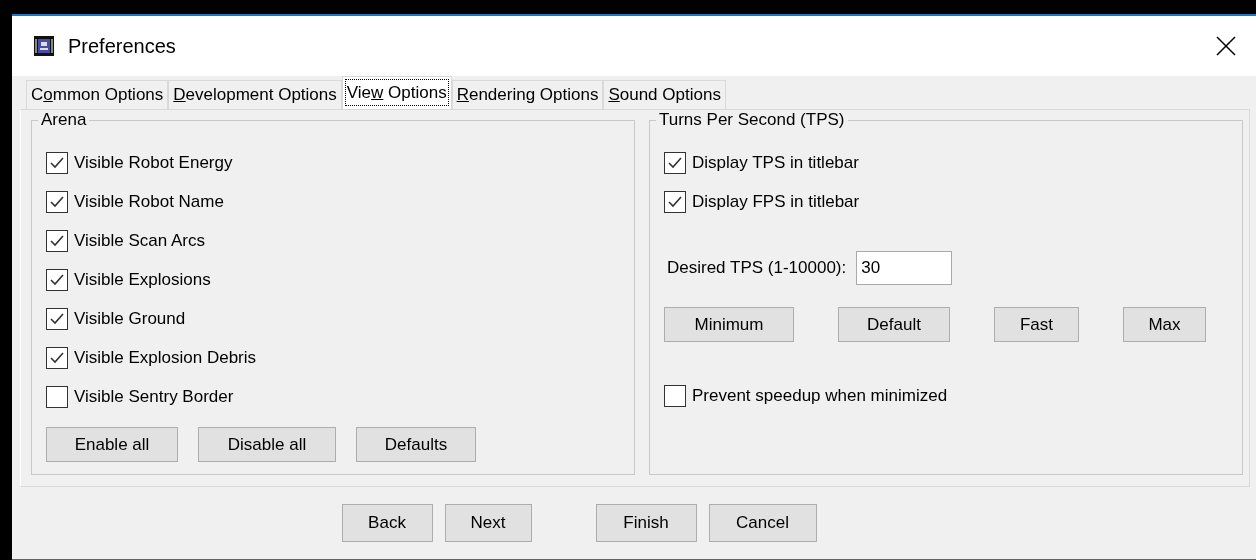  What do you see at coordinates (664, 94) in the screenshot?
I see `tab: Sound Options` at bounding box center [664, 94].